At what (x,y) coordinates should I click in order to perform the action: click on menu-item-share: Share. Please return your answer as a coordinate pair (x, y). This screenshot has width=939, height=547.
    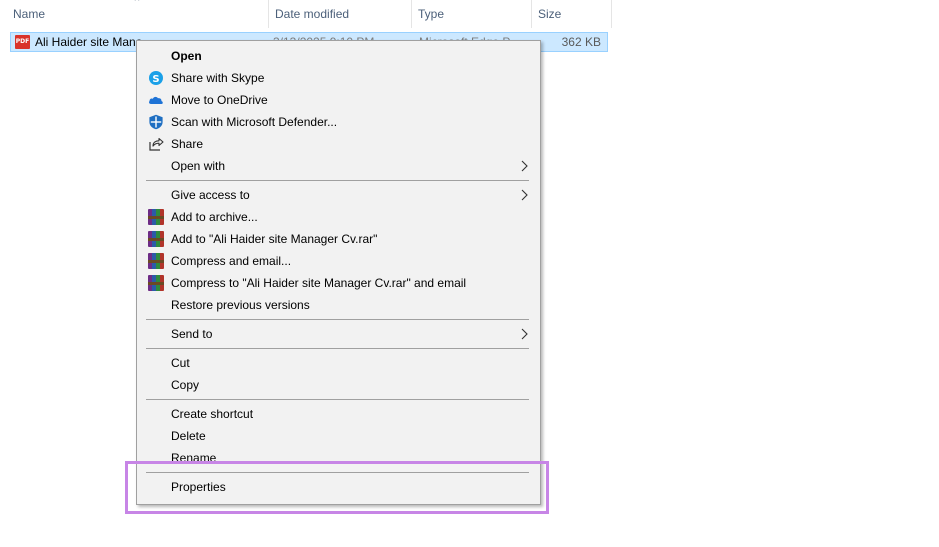
    Looking at the image, I should click on (338, 144).